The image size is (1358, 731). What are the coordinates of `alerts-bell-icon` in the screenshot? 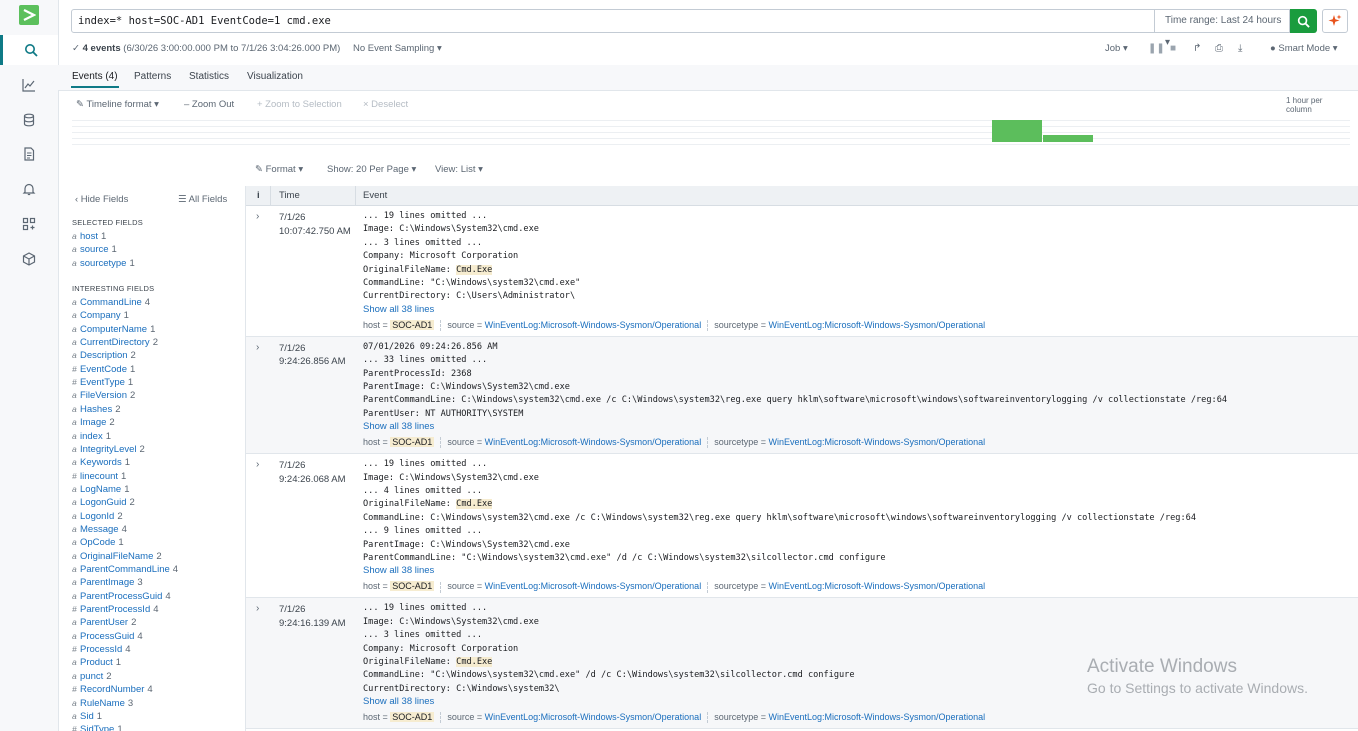 It's located at (29, 189).